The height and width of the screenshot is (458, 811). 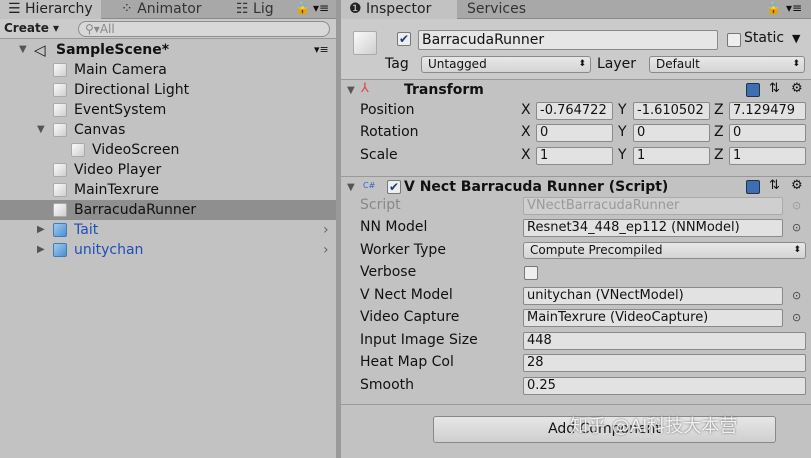 What do you see at coordinates (574, 133) in the screenshot?
I see `rotation-x: 0` at bounding box center [574, 133].